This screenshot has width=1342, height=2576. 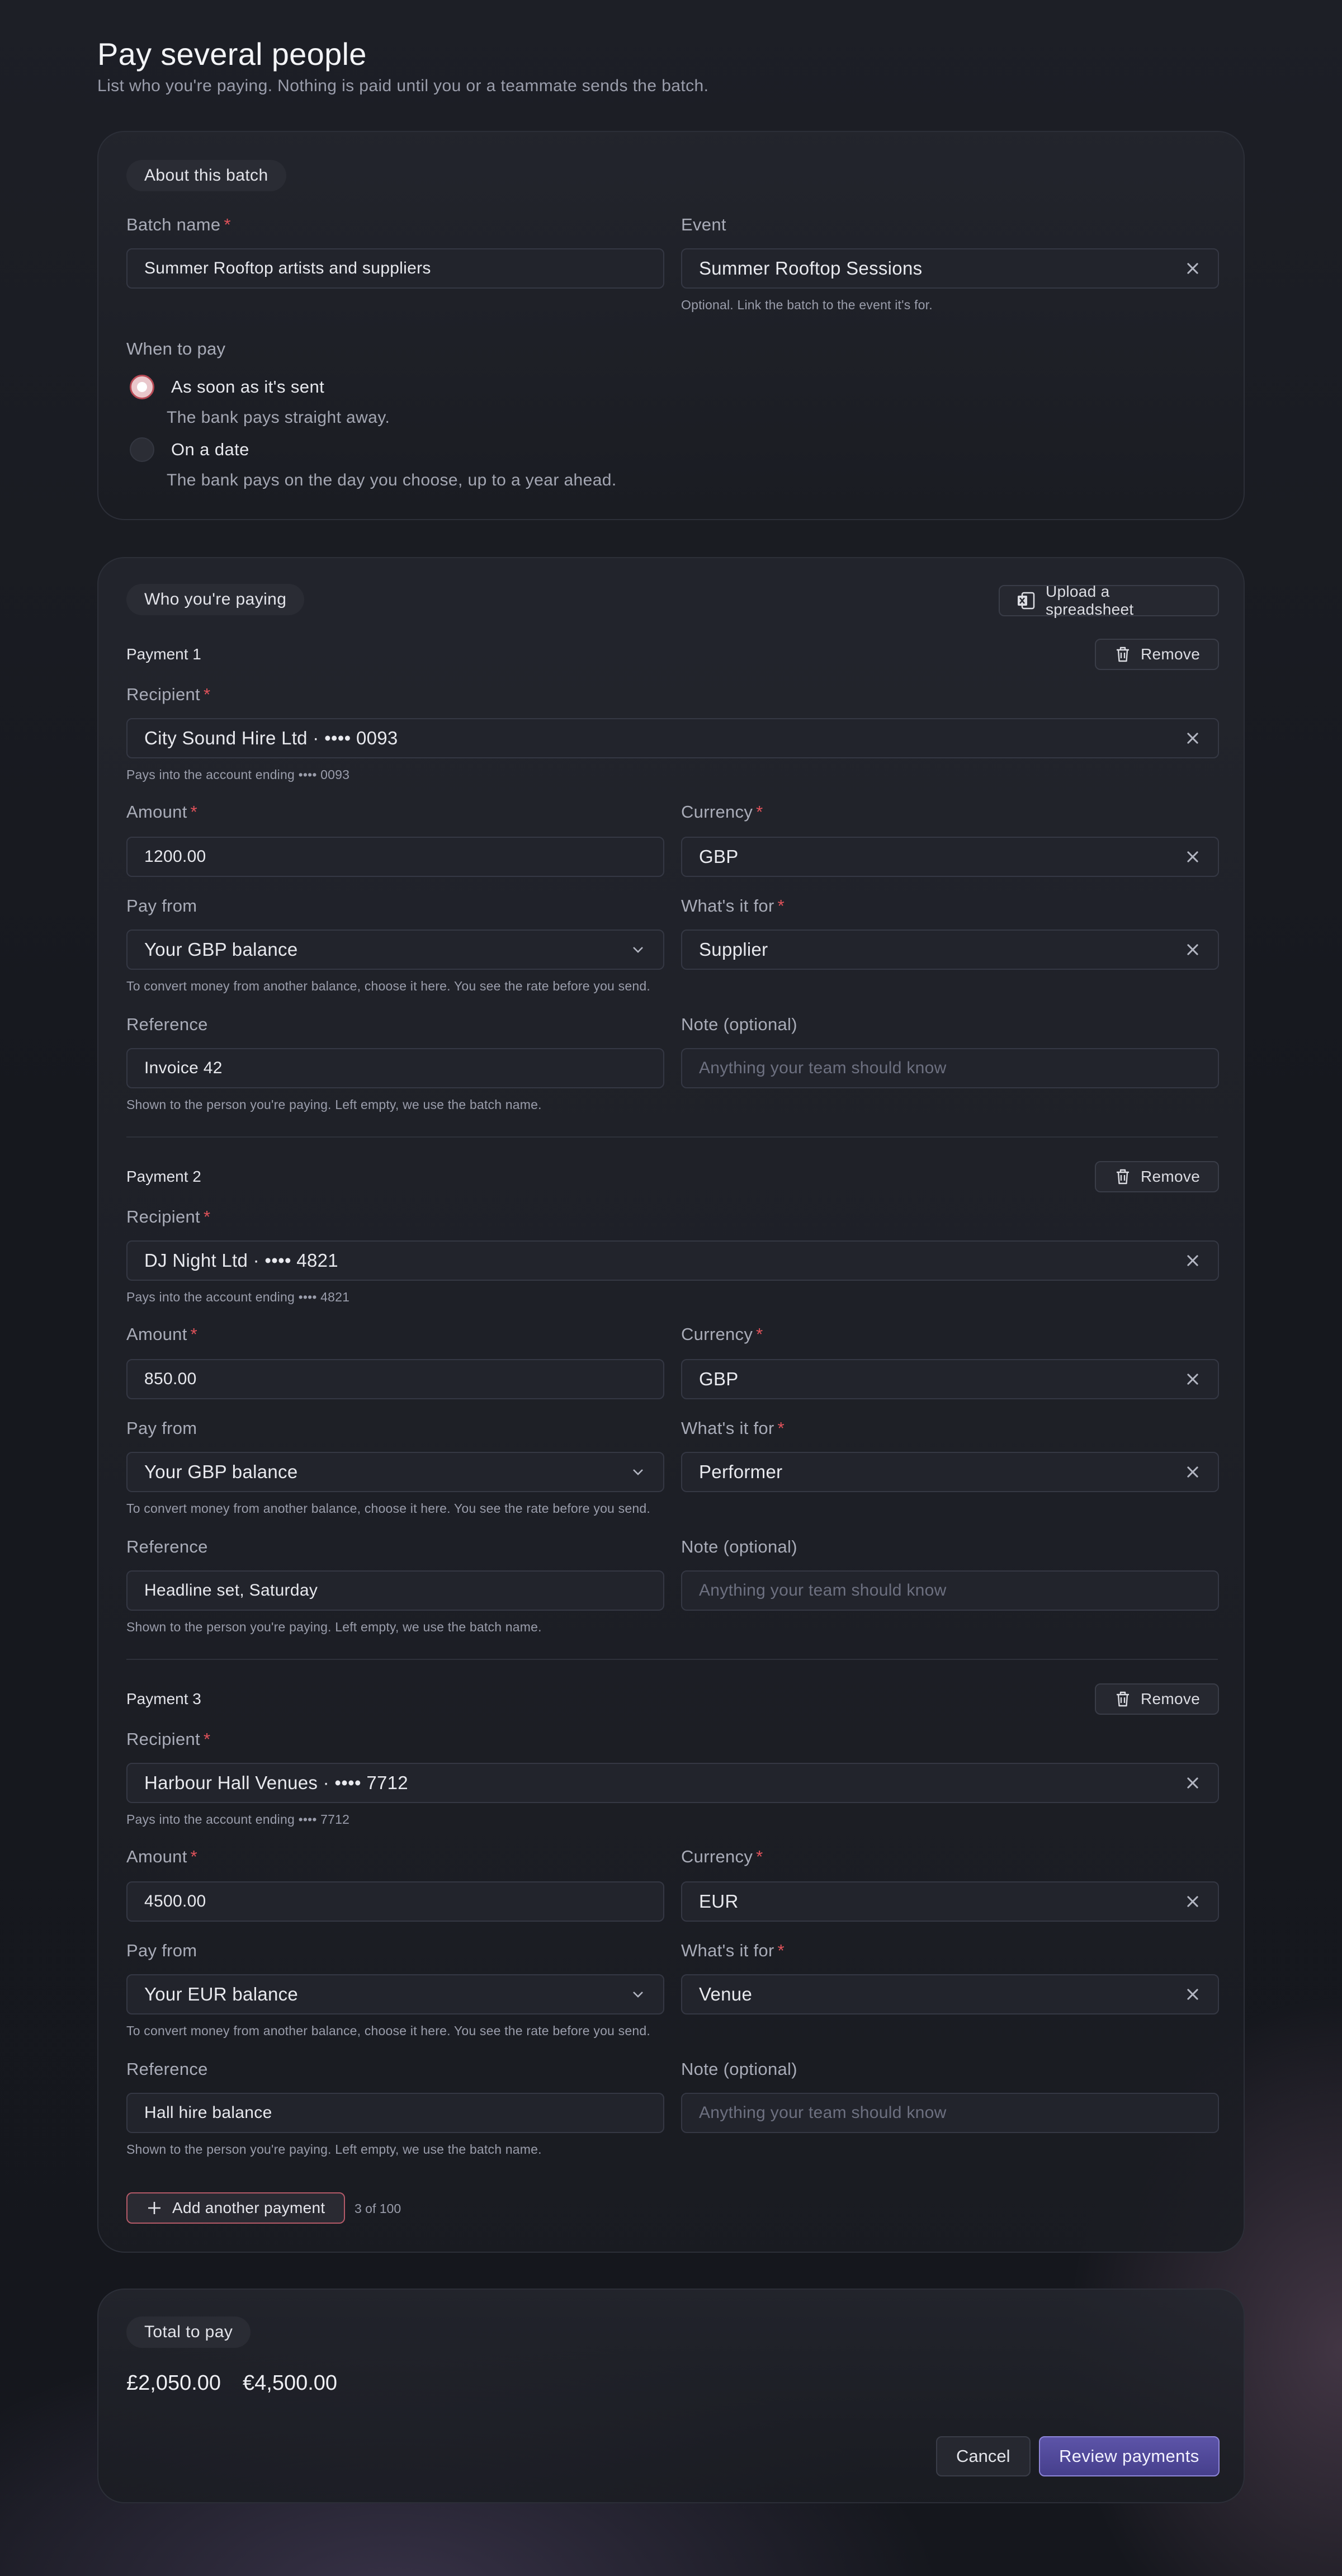 I want to click on payment-1-title: Payment 1, so click(x=164, y=654).